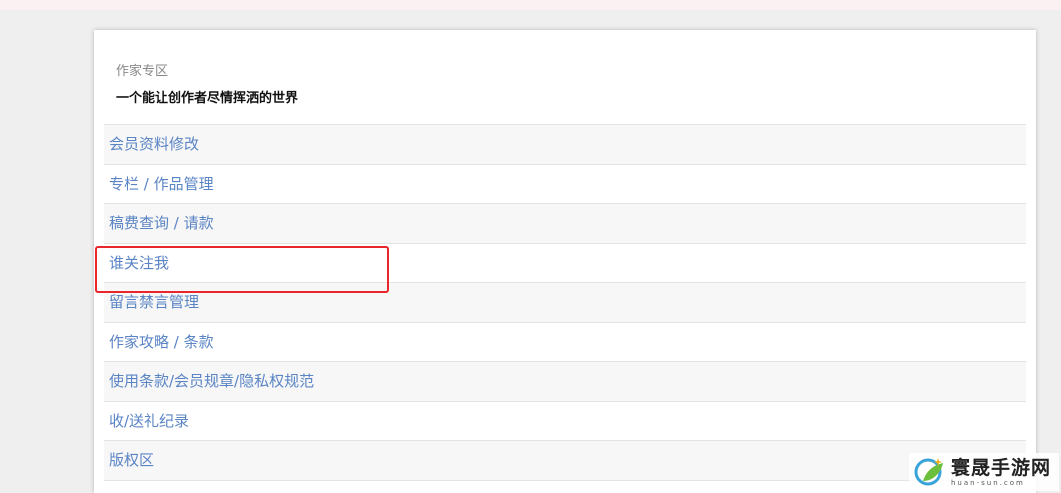 This screenshot has width=1061, height=493. Describe the element at coordinates (565, 461) in the screenshot. I see `menu-item-copyright: 版权区` at that location.